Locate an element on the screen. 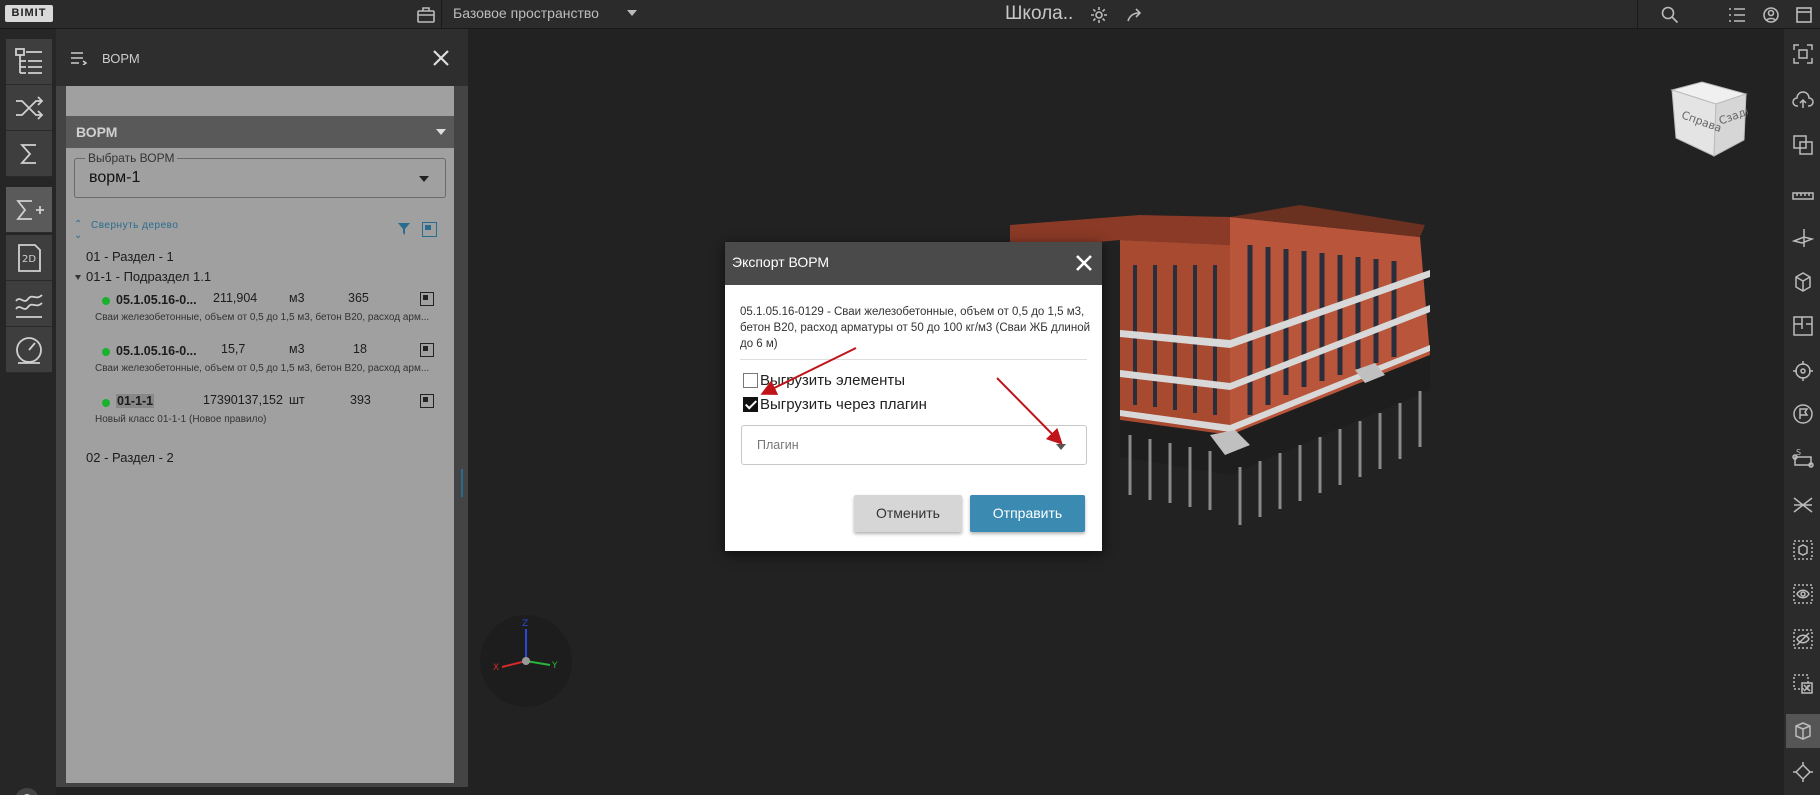 The width and height of the screenshot is (1820, 795). menu-icon is located at coordinates (79, 58).